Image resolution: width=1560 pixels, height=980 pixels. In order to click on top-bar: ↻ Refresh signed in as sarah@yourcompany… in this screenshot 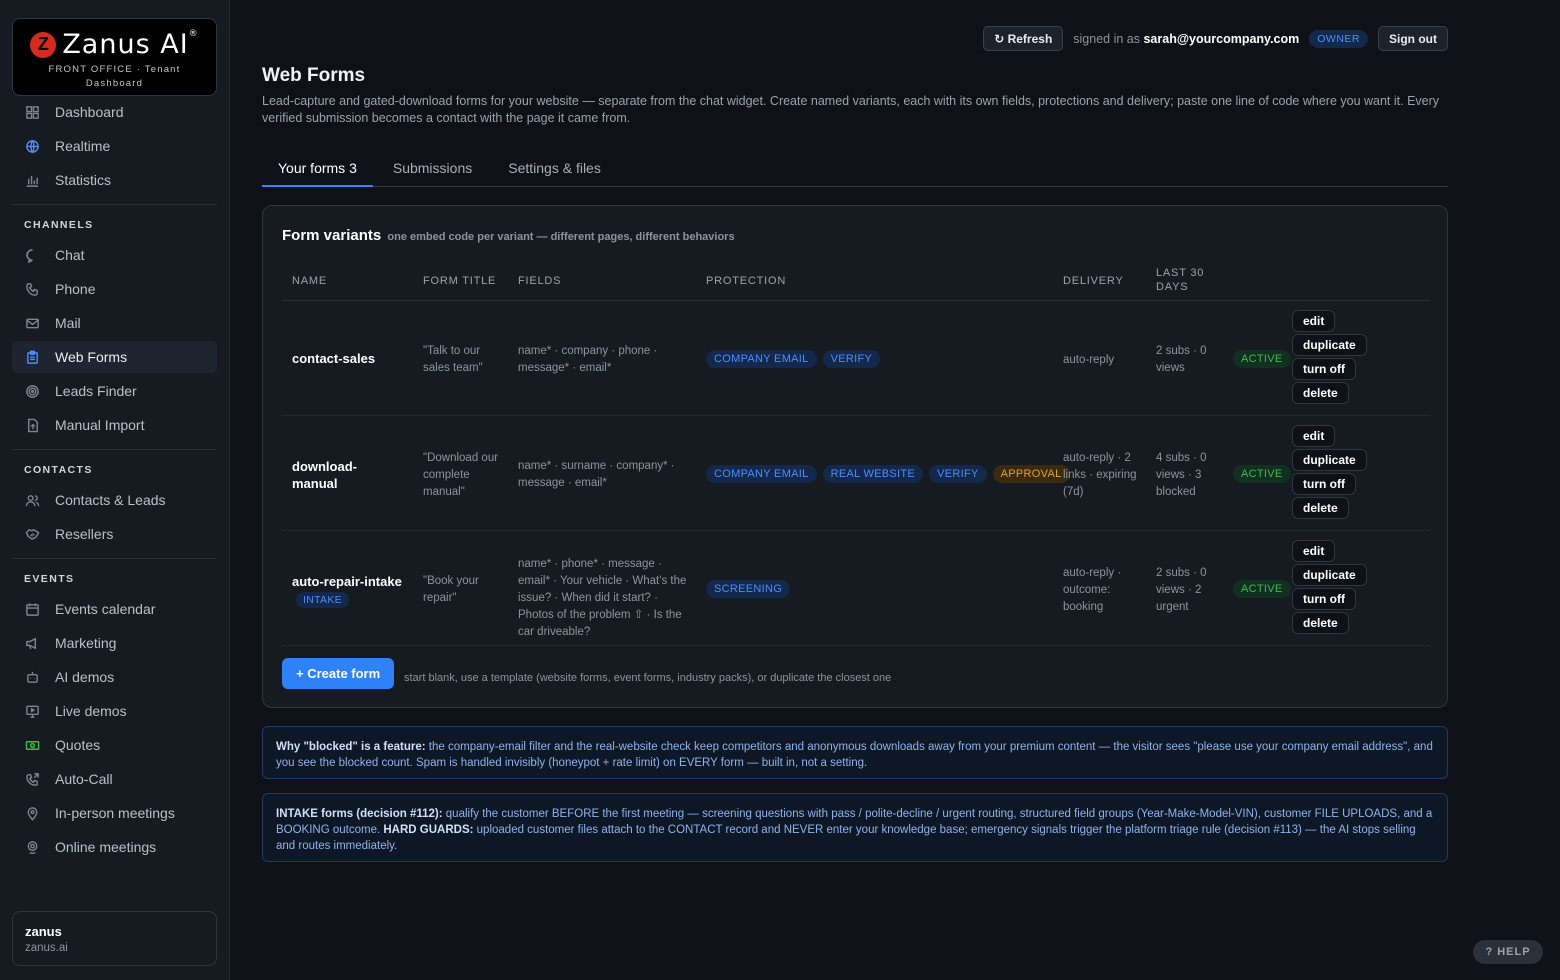, I will do `click(1215, 38)`.